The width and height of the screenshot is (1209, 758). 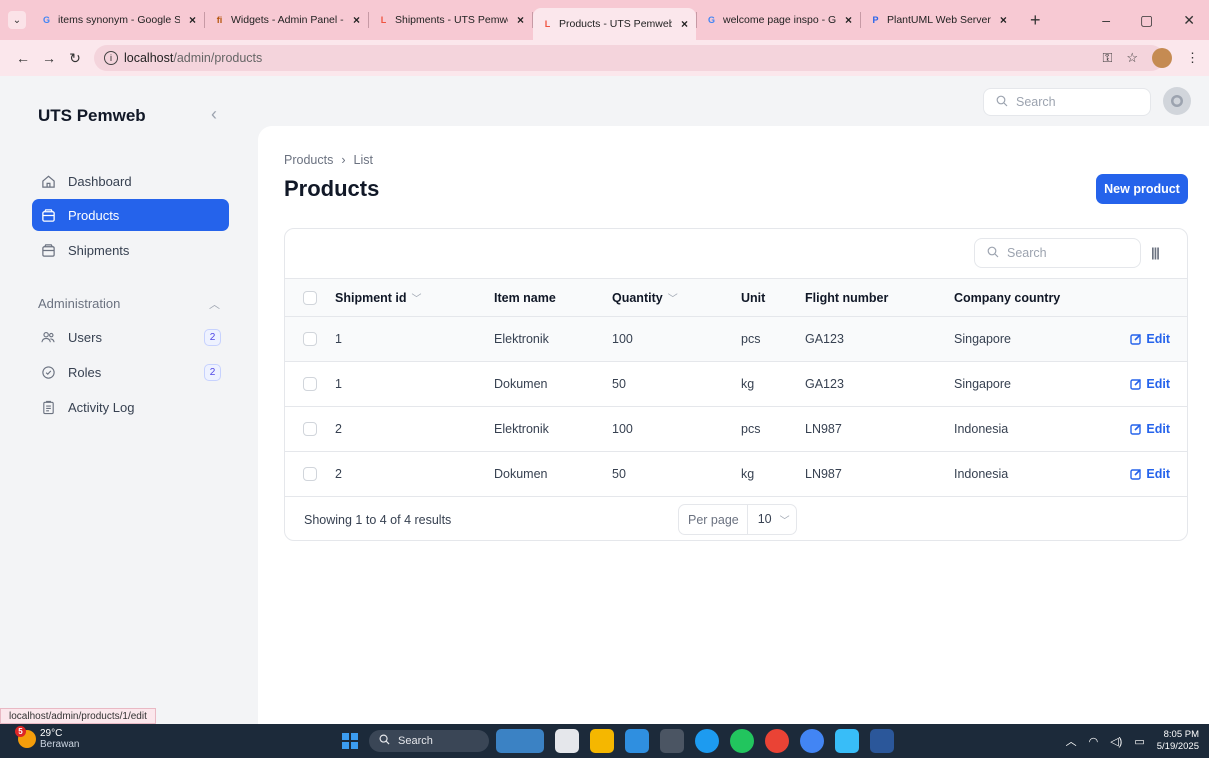 What do you see at coordinates (521, 339) in the screenshot?
I see `cell-item-name: Elektronik` at bounding box center [521, 339].